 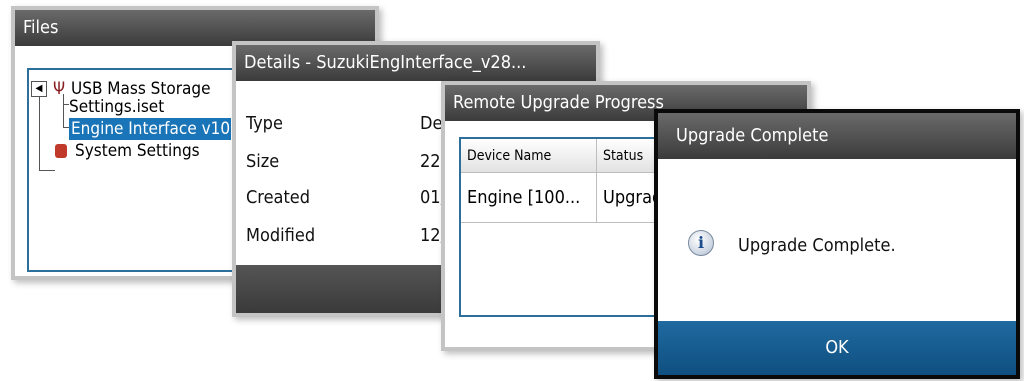 I want to click on detail-label-type: Type, so click(x=264, y=123).